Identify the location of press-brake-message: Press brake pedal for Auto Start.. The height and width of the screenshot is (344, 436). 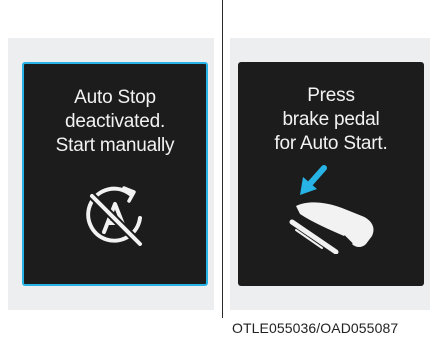
(331, 120).